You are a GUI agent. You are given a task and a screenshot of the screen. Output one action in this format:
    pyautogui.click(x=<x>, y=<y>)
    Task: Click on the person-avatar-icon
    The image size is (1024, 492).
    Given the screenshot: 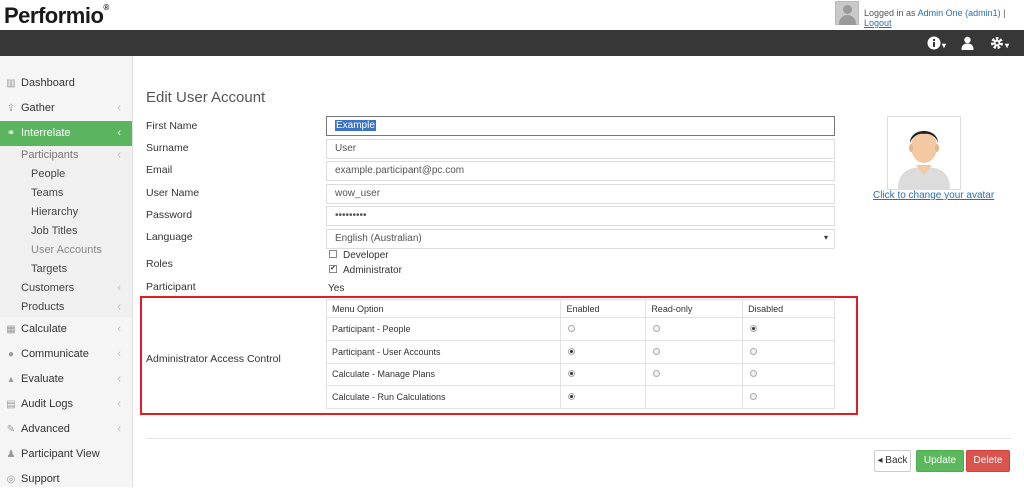 What is the action you would take?
    pyautogui.click(x=924, y=160)
    